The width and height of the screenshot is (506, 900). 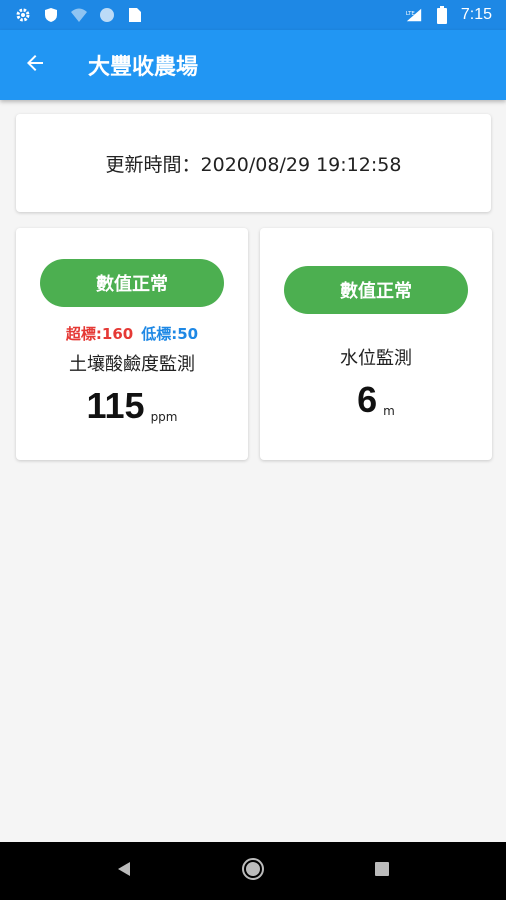 I want to click on high-threshold: 超標:160, so click(x=99, y=334).